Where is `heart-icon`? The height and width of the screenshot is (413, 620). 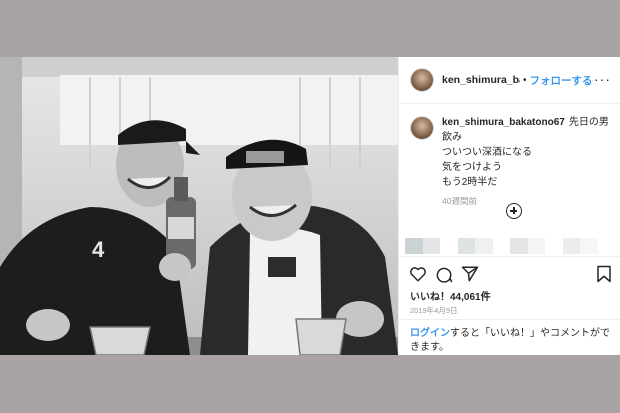
heart-icon is located at coordinates (418, 274).